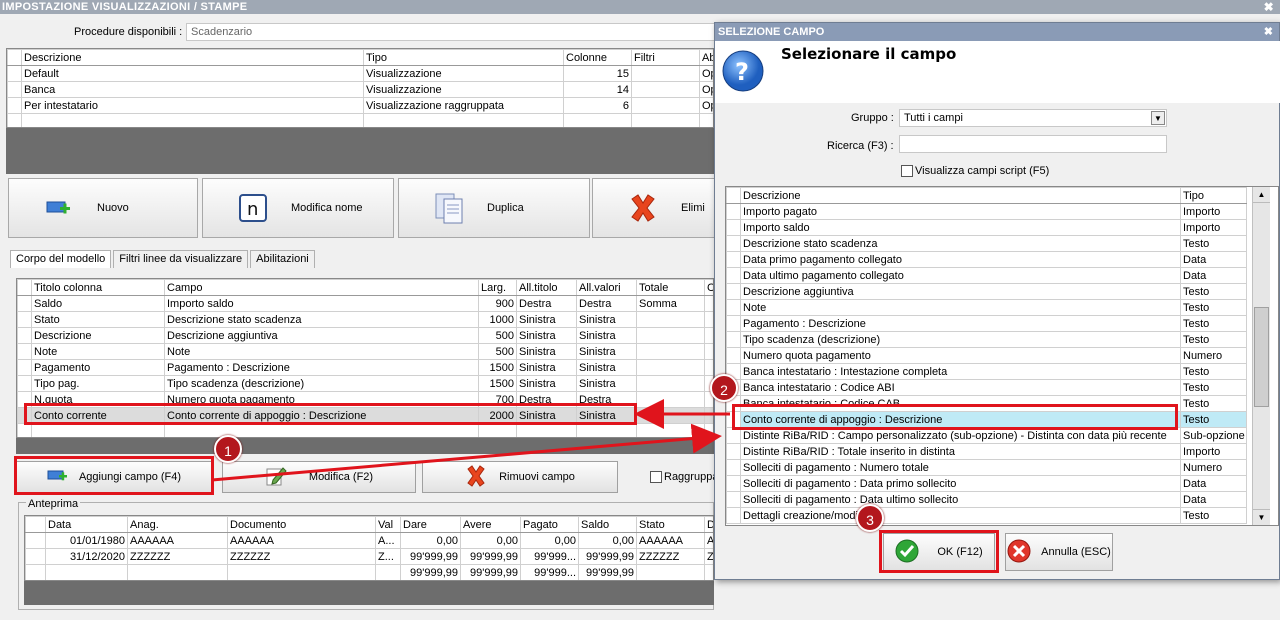 This screenshot has width=1280, height=620. Describe the element at coordinates (466, 452) in the screenshot. I see `arrow-to-list` at that location.